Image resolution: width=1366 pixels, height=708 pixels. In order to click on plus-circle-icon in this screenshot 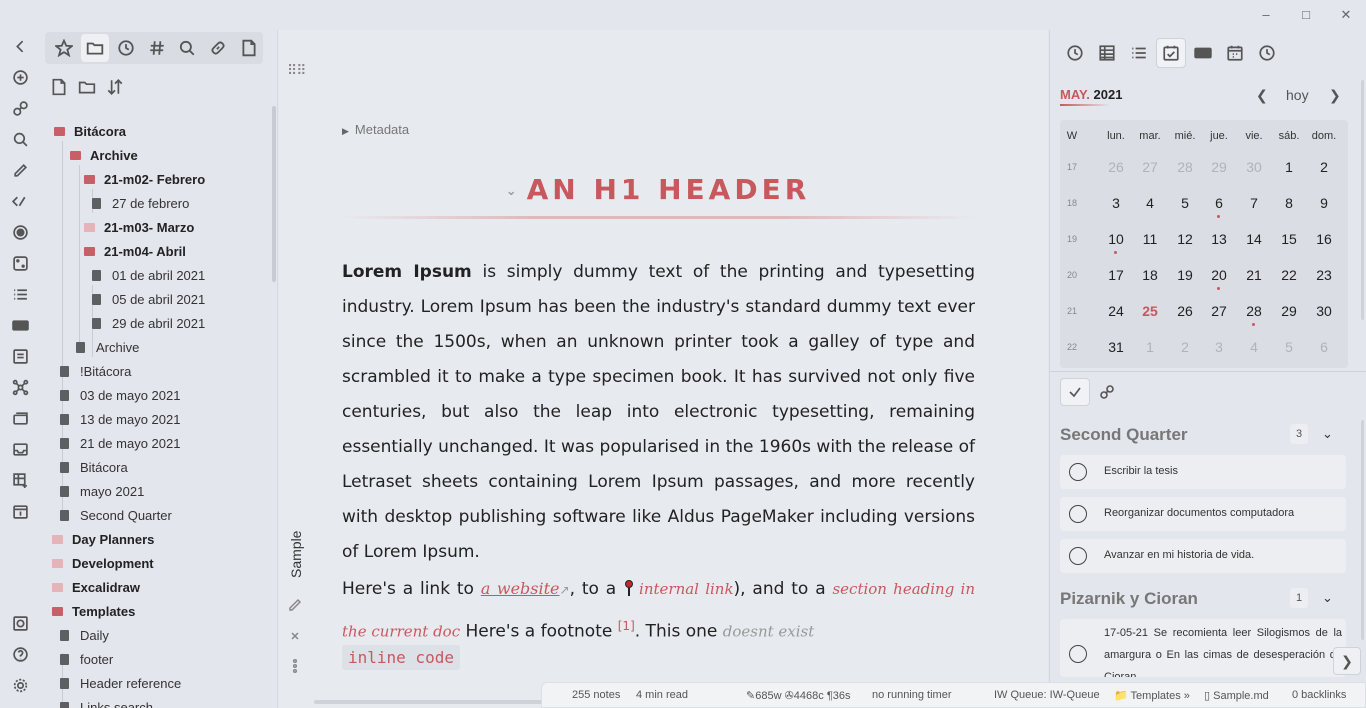, I will do `click(20, 77)`.